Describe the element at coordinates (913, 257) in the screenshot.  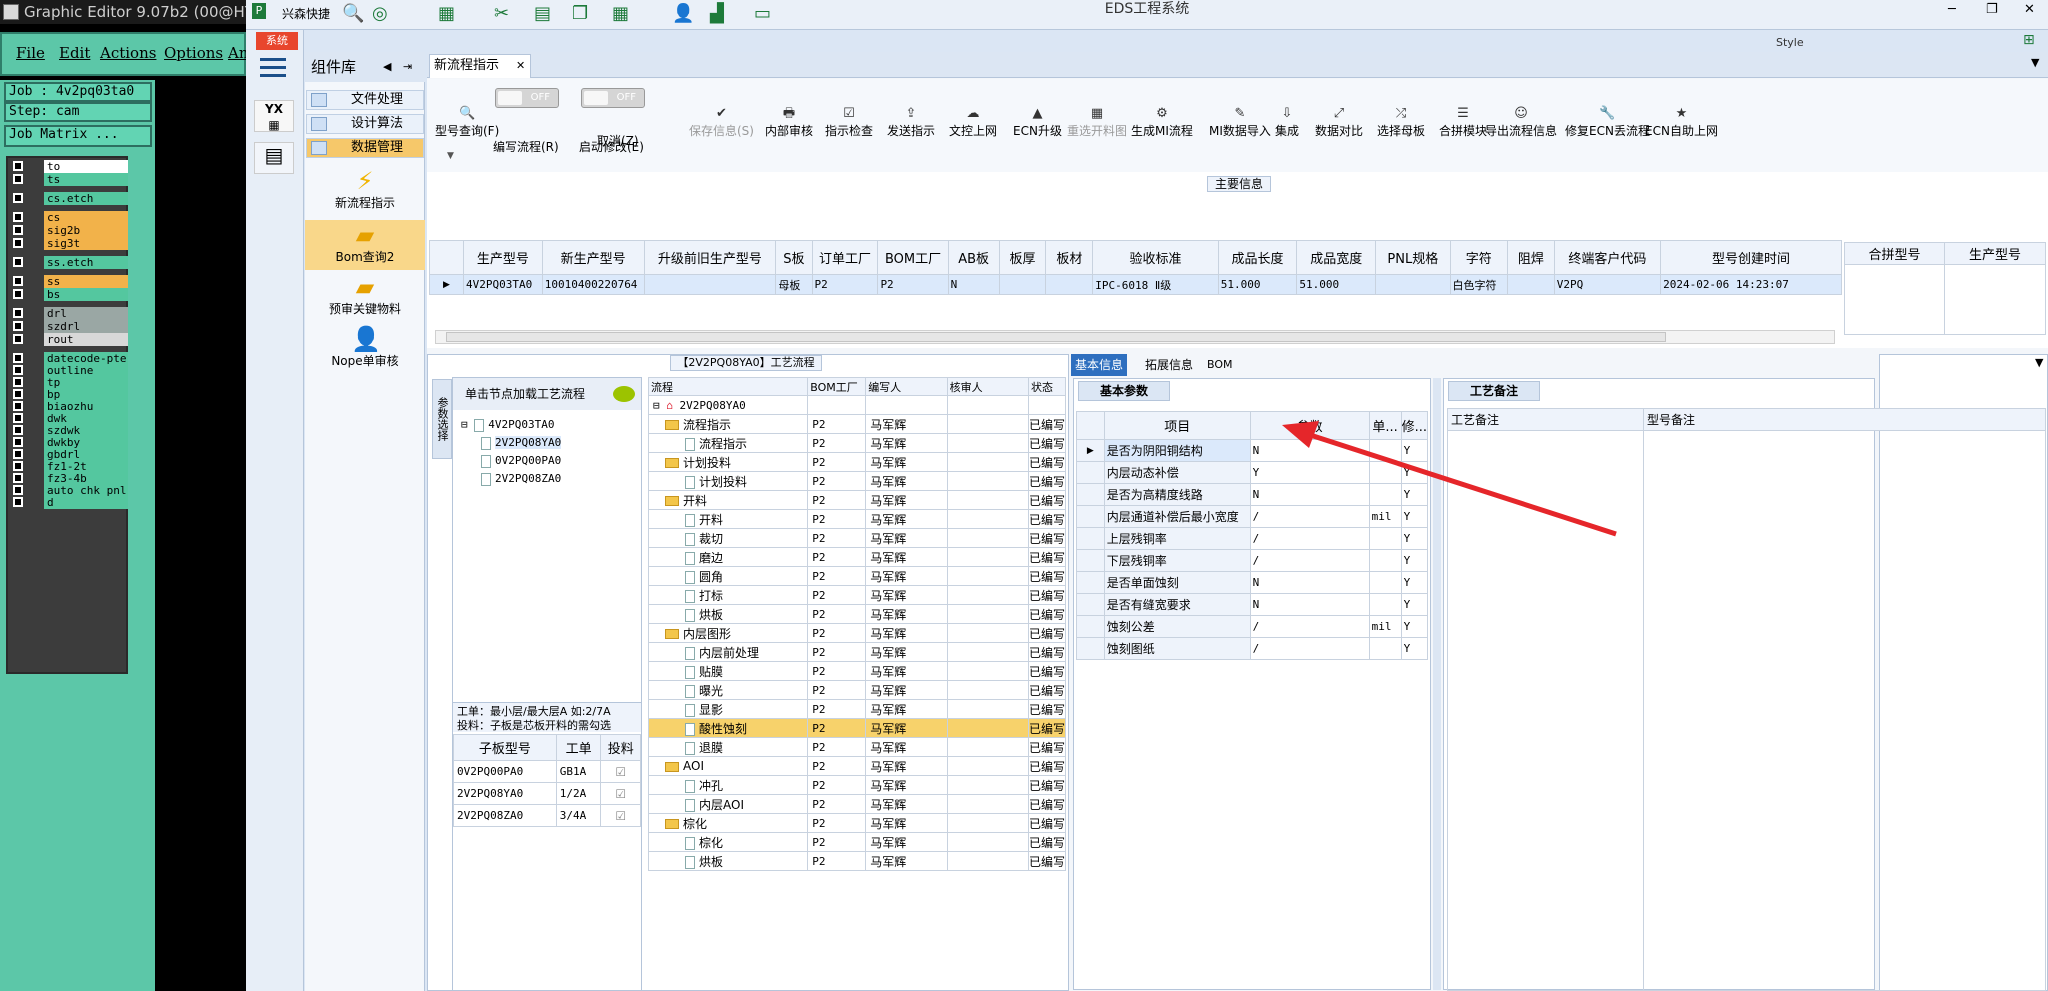
I see `col-header: BOM工厂` at that location.